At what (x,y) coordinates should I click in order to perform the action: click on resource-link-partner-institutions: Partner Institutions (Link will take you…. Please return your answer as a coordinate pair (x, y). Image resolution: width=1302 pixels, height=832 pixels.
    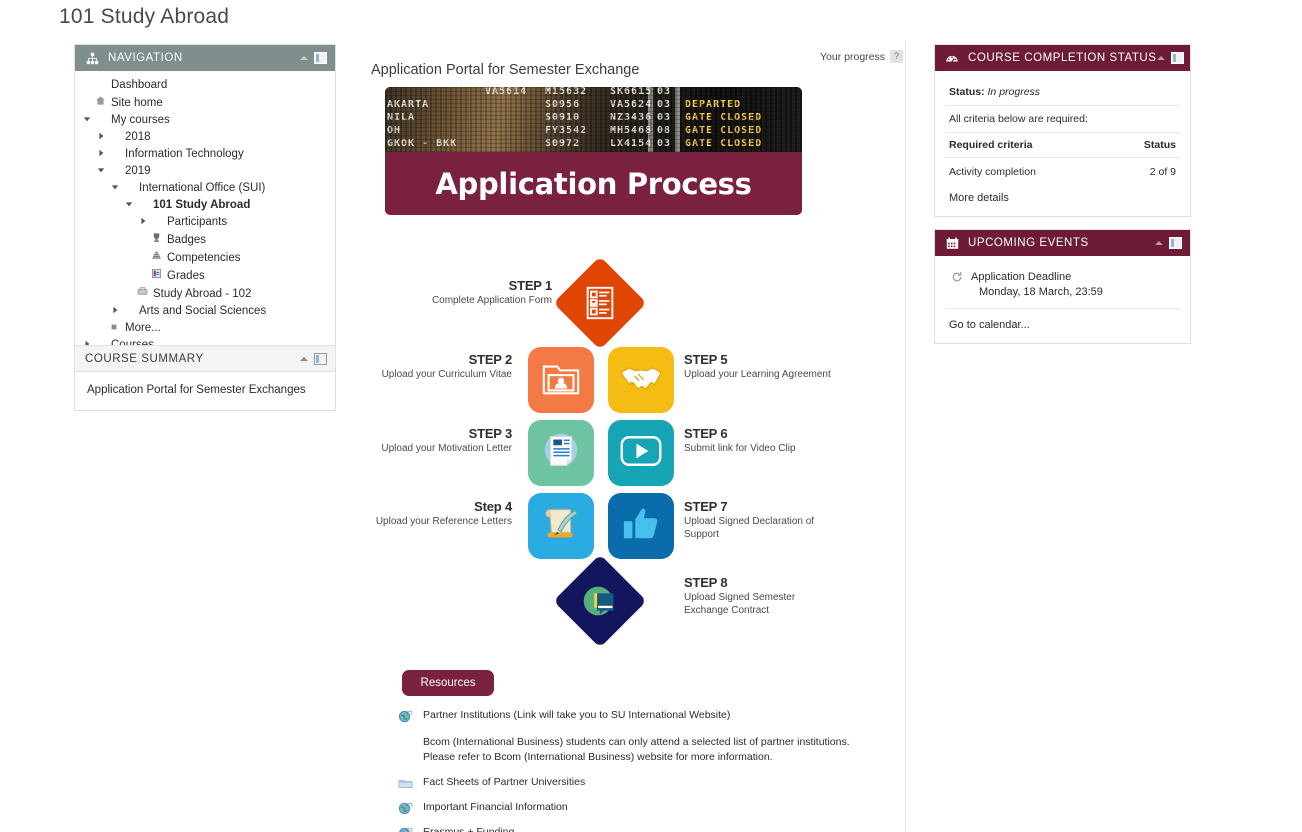
    Looking at the image, I should click on (576, 715).